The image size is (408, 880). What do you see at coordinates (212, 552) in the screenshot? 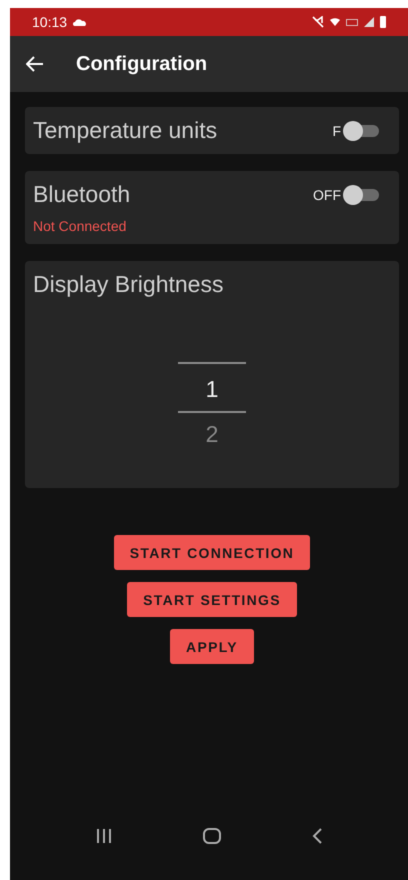
I see `action-button: START CONNECTION` at bounding box center [212, 552].